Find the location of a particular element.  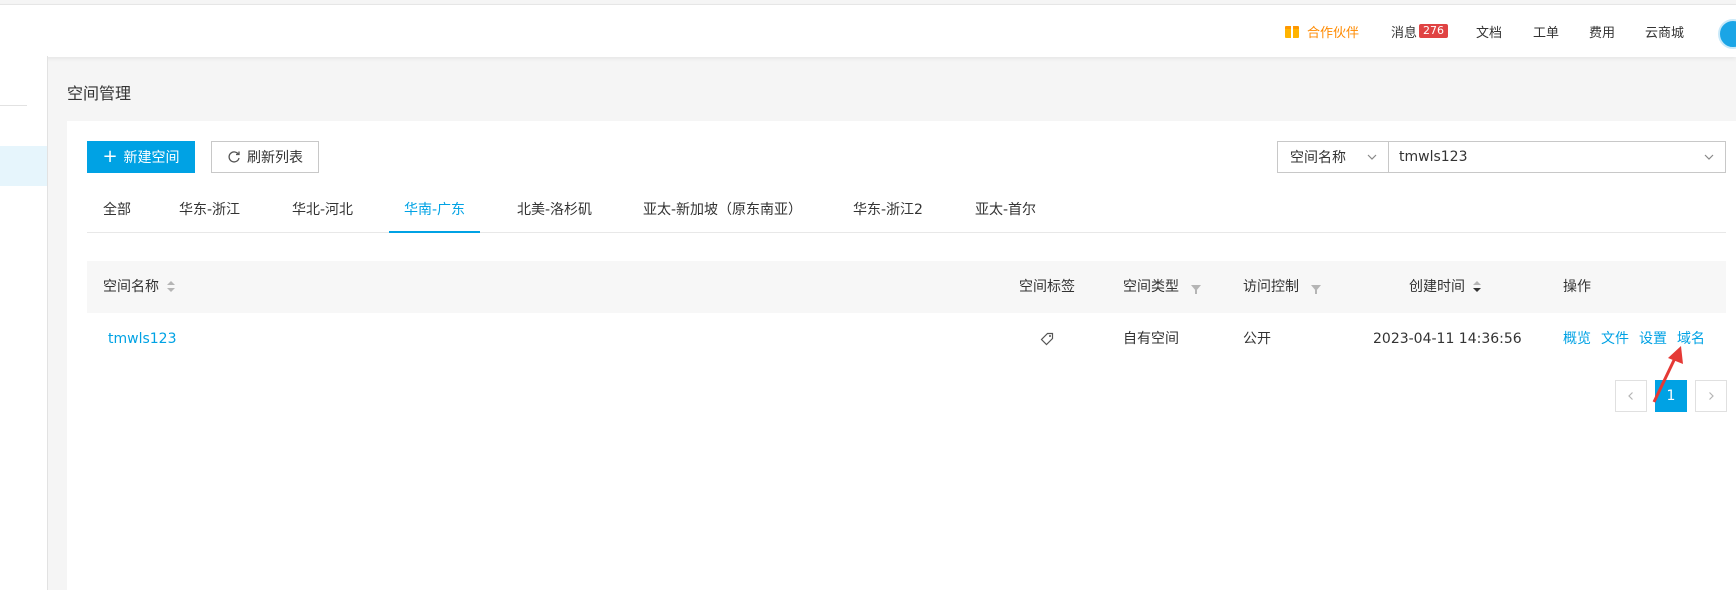

search-input-value: tmwls123 is located at coordinates (1433, 157).